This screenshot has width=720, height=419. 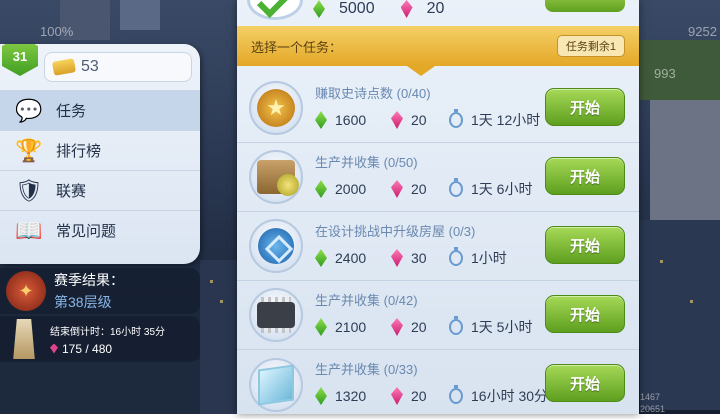 What do you see at coordinates (650, 397) in the screenshot?
I see `bg-number-bottom-1: 1467` at bounding box center [650, 397].